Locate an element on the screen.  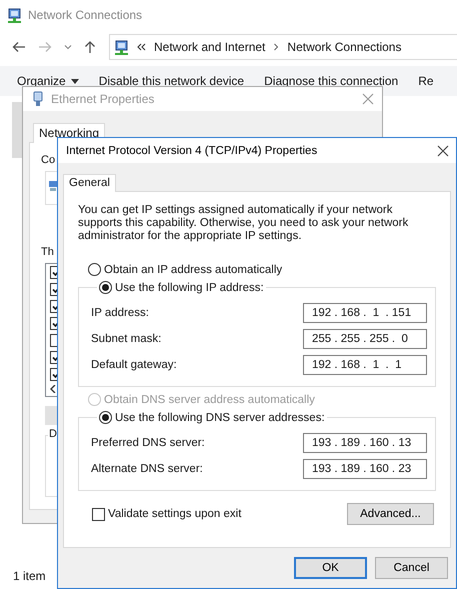
back-icon is located at coordinates (19, 47).